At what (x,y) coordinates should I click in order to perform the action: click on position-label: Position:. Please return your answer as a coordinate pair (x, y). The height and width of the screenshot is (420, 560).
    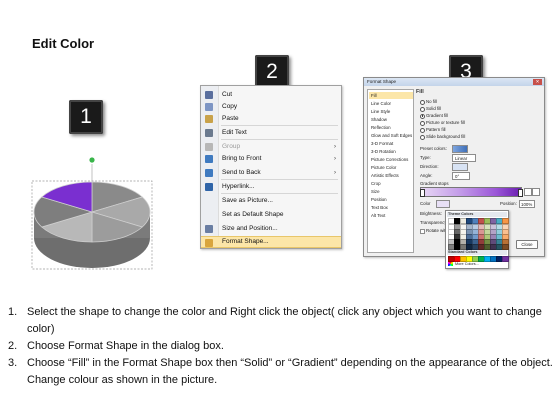
    Looking at the image, I should click on (508, 203).